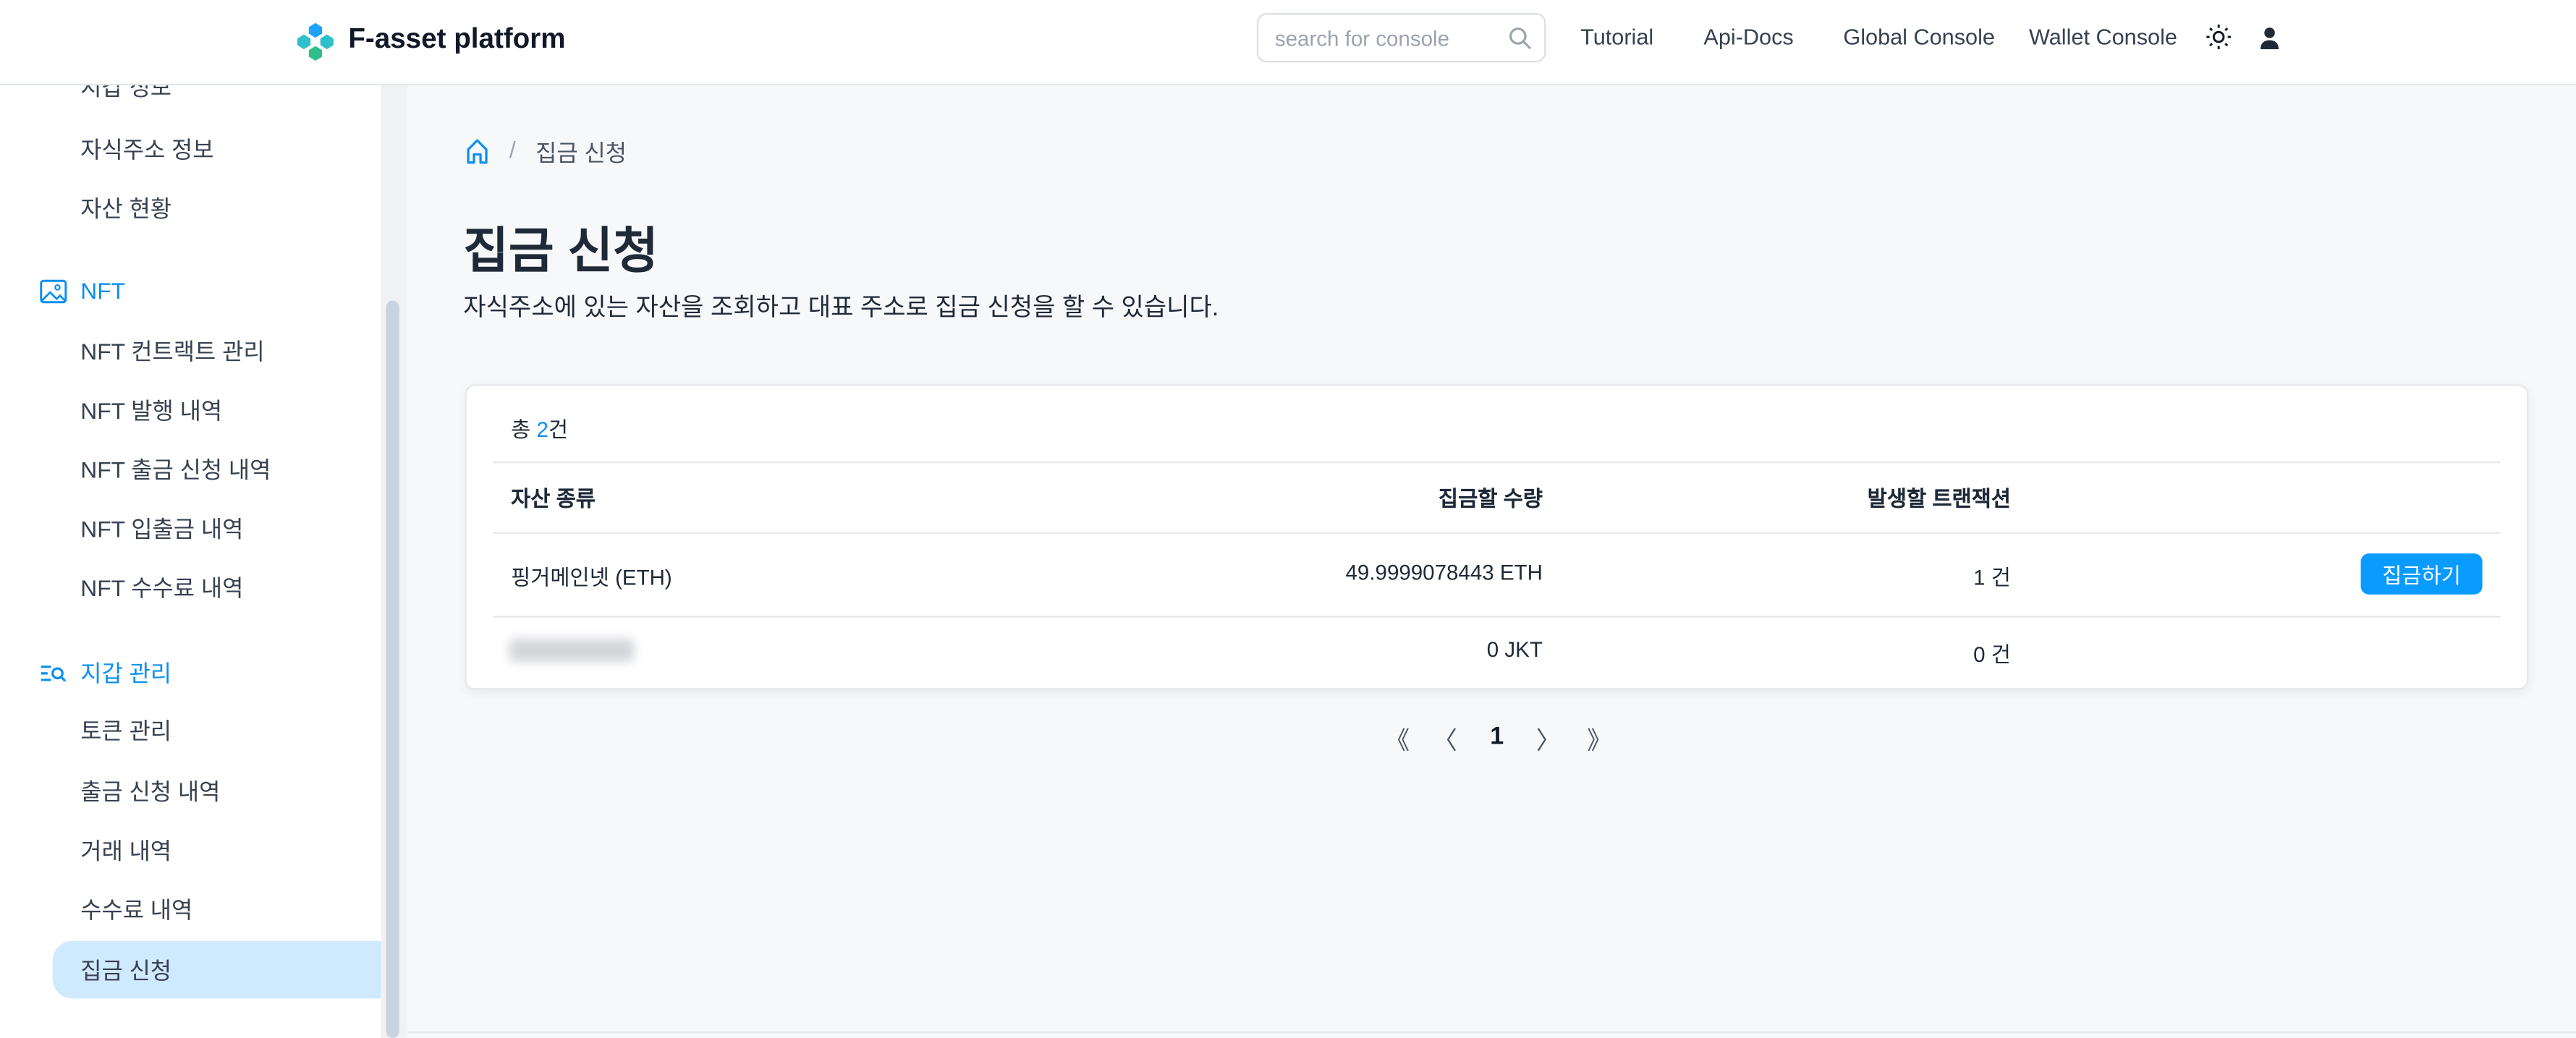 The image size is (2576, 1038). Describe the element at coordinates (553, 498) in the screenshot. I see `column-header-asset: 자산 종류` at that location.